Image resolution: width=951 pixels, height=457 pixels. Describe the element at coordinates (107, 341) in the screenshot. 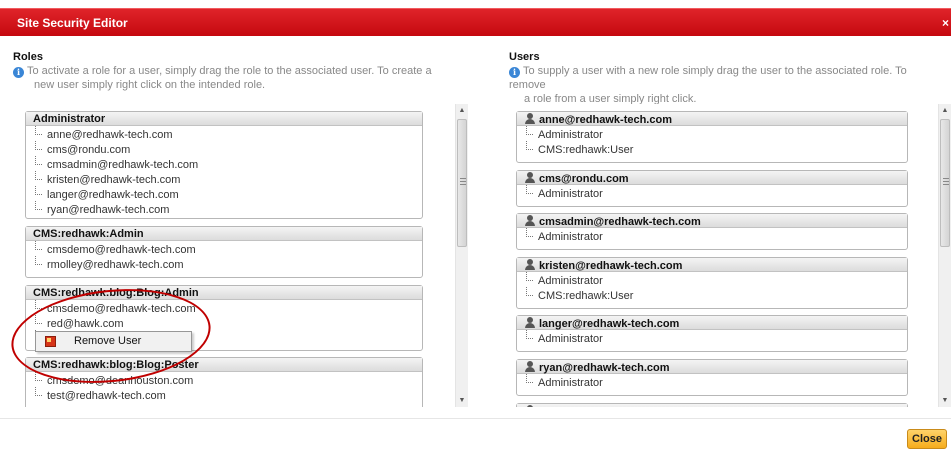

I see `remove-user-menu-item: Remove User` at that location.